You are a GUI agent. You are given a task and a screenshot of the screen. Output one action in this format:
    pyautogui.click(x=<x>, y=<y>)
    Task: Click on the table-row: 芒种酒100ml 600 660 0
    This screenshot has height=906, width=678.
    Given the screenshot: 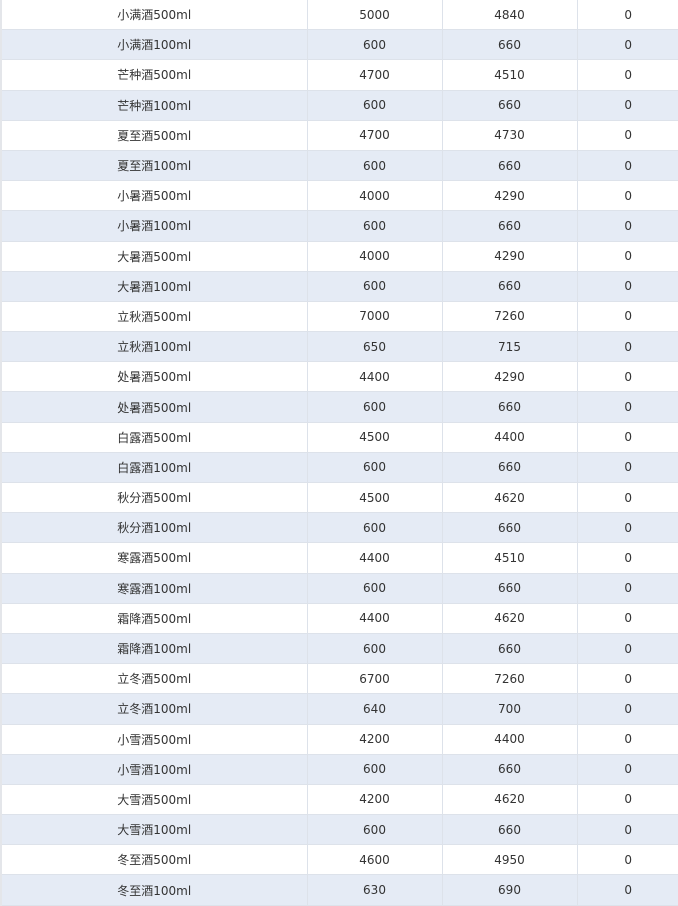 What is the action you would take?
    pyautogui.click(x=339, y=105)
    